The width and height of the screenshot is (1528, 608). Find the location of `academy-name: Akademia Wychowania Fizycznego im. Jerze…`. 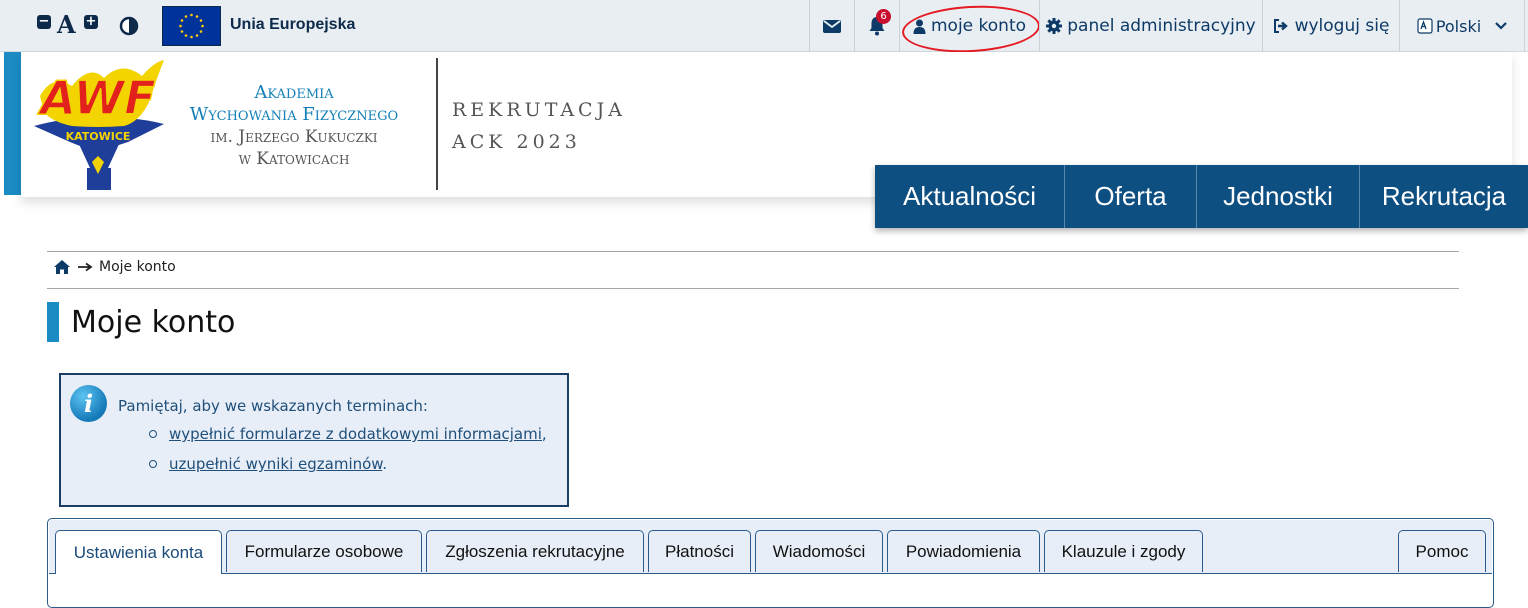

academy-name: Akademia Wychowania Fizycznego im. Jerze… is located at coordinates (294, 126).